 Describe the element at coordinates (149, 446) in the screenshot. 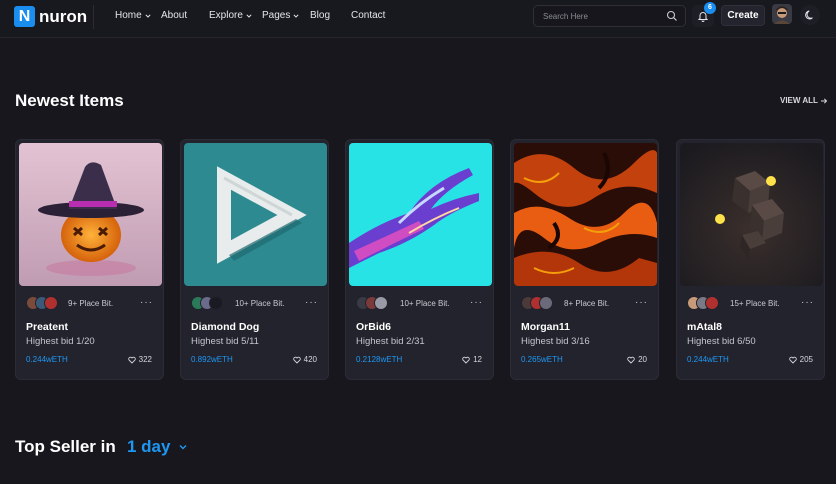

I see `period-value: 1 day` at that location.